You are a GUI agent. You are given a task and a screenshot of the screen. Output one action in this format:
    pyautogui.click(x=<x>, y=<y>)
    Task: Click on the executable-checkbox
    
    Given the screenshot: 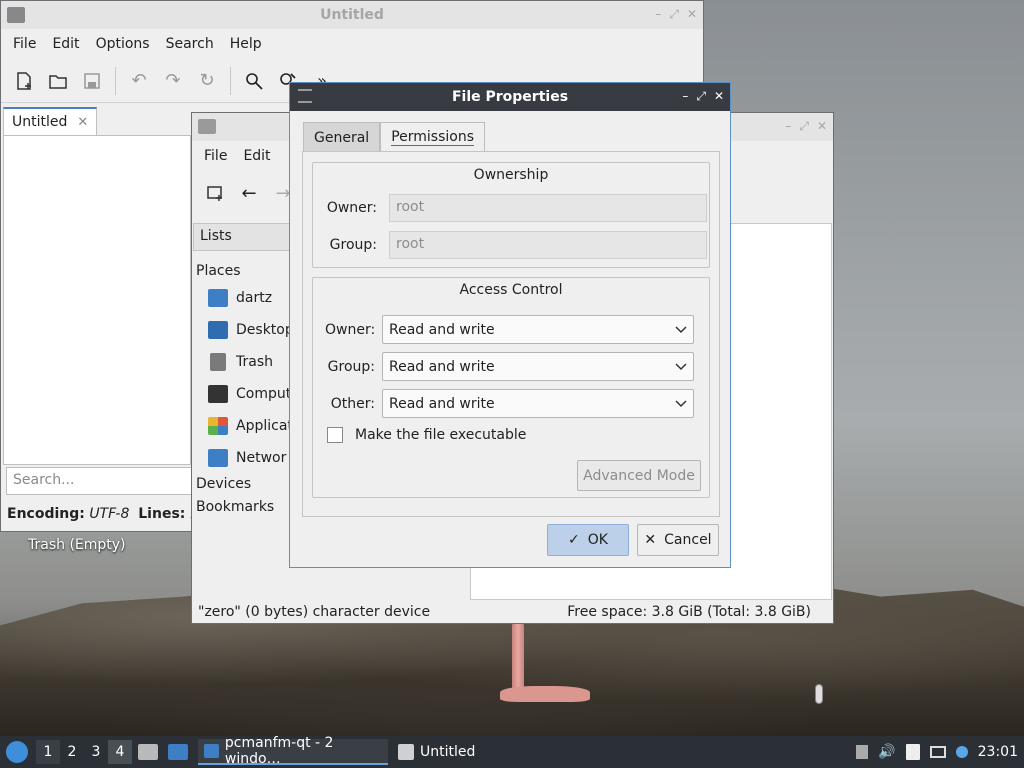 What is the action you would take?
    pyautogui.click(x=335, y=435)
    